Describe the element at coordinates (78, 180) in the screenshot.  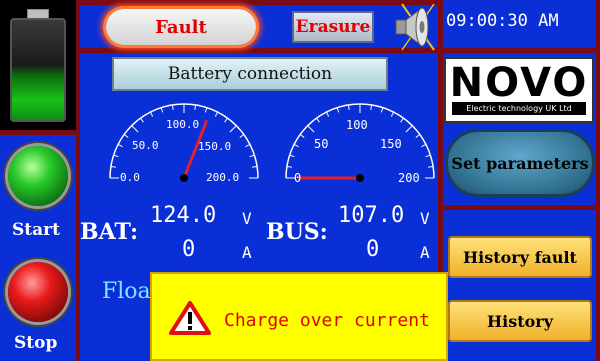
I see `frame-left-divider` at that location.